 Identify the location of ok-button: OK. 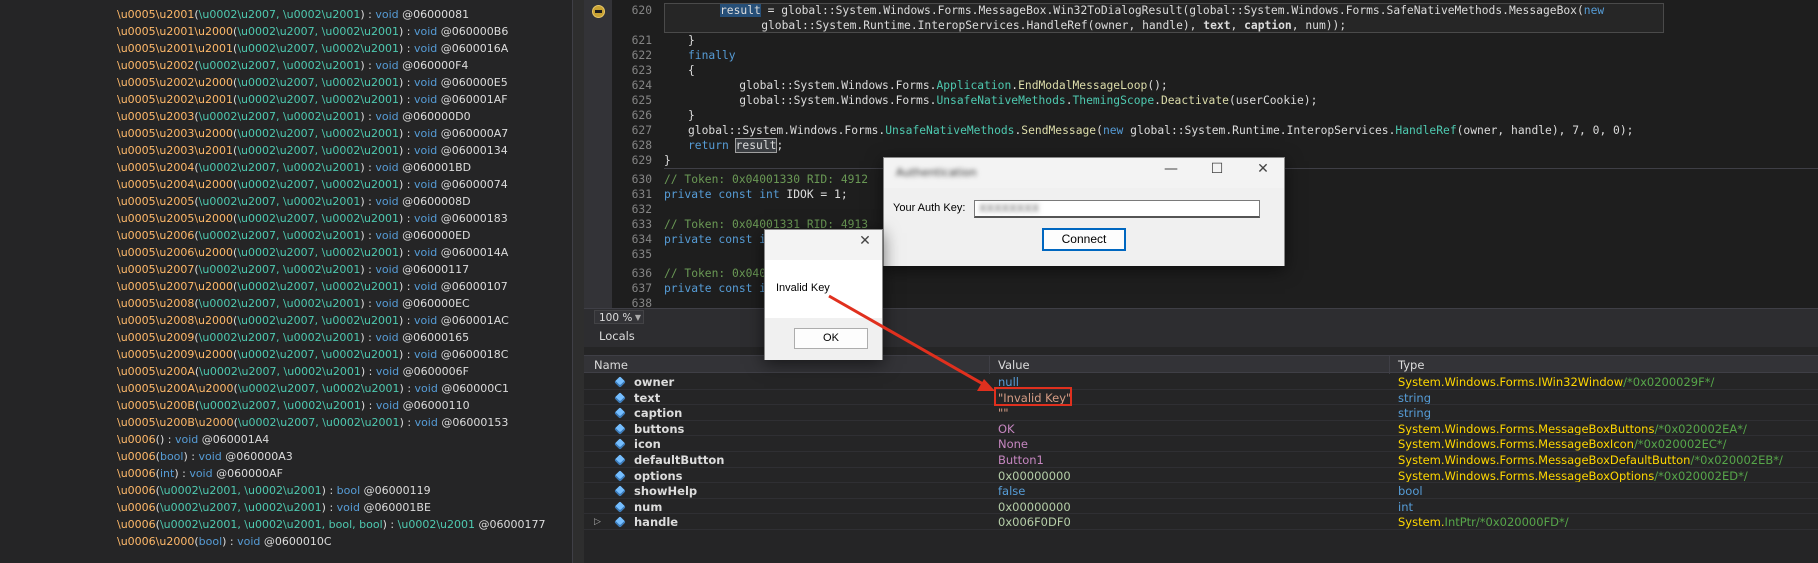
(831, 338).